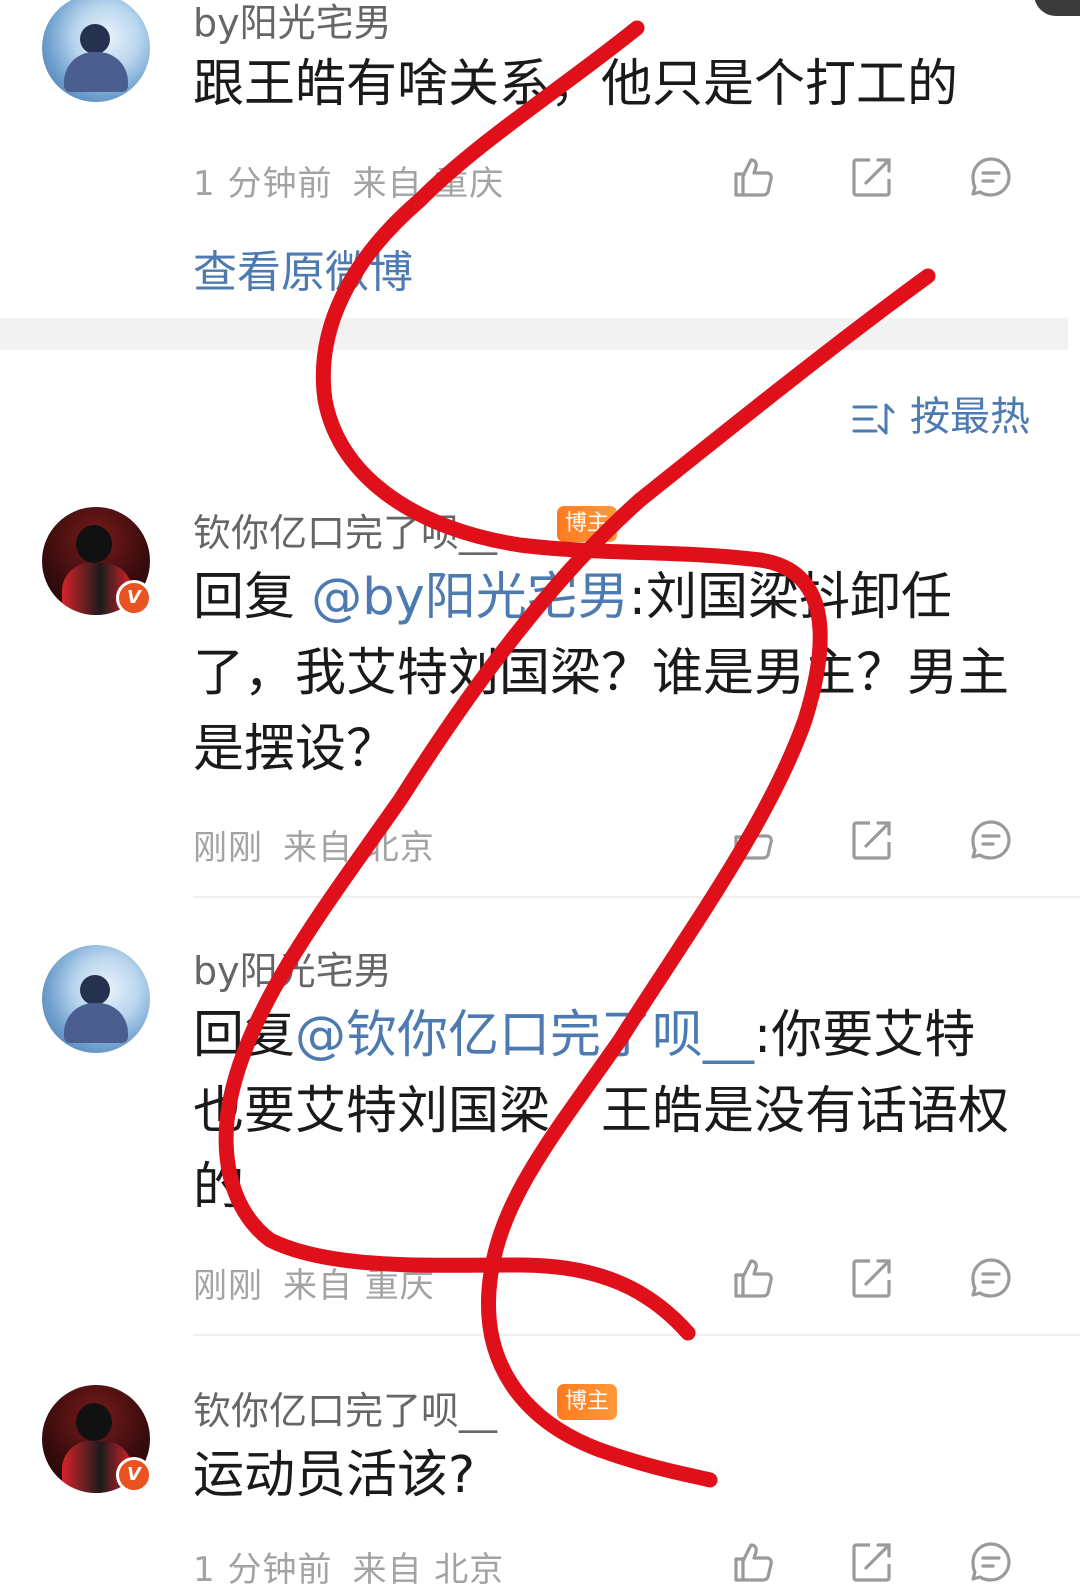 Image resolution: width=1080 pixels, height=1591 pixels. What do you see at coordinates (576, 84) in the screenshot?
I see `comment-text: 跟王皓有啥关系，他只是个打工的` at bounding box center [576, 84].